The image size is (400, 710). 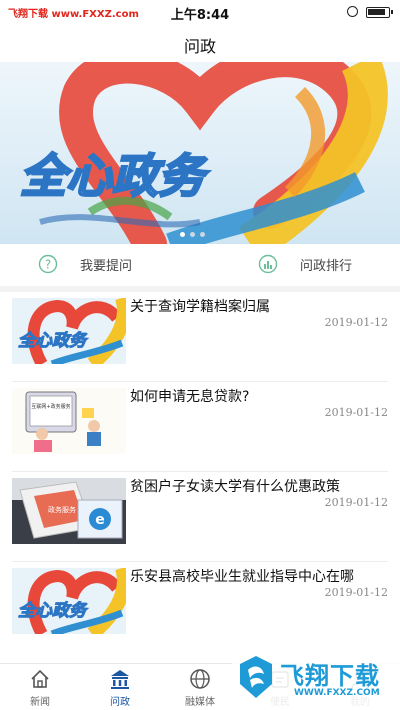 I want to click on nav-bar: 问政, so click(x=200, y=43).